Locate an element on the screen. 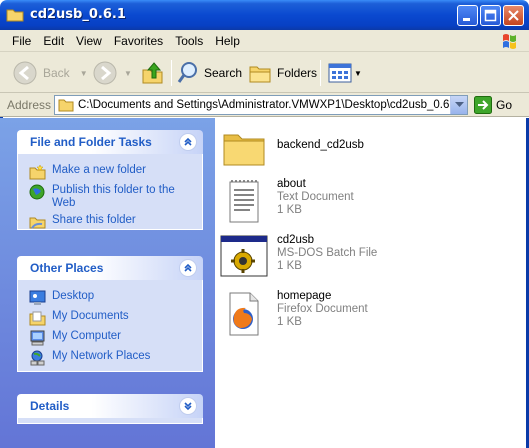 The image size is (529, 448). back-button: Back ▼ is located at coordinates (50, 73).